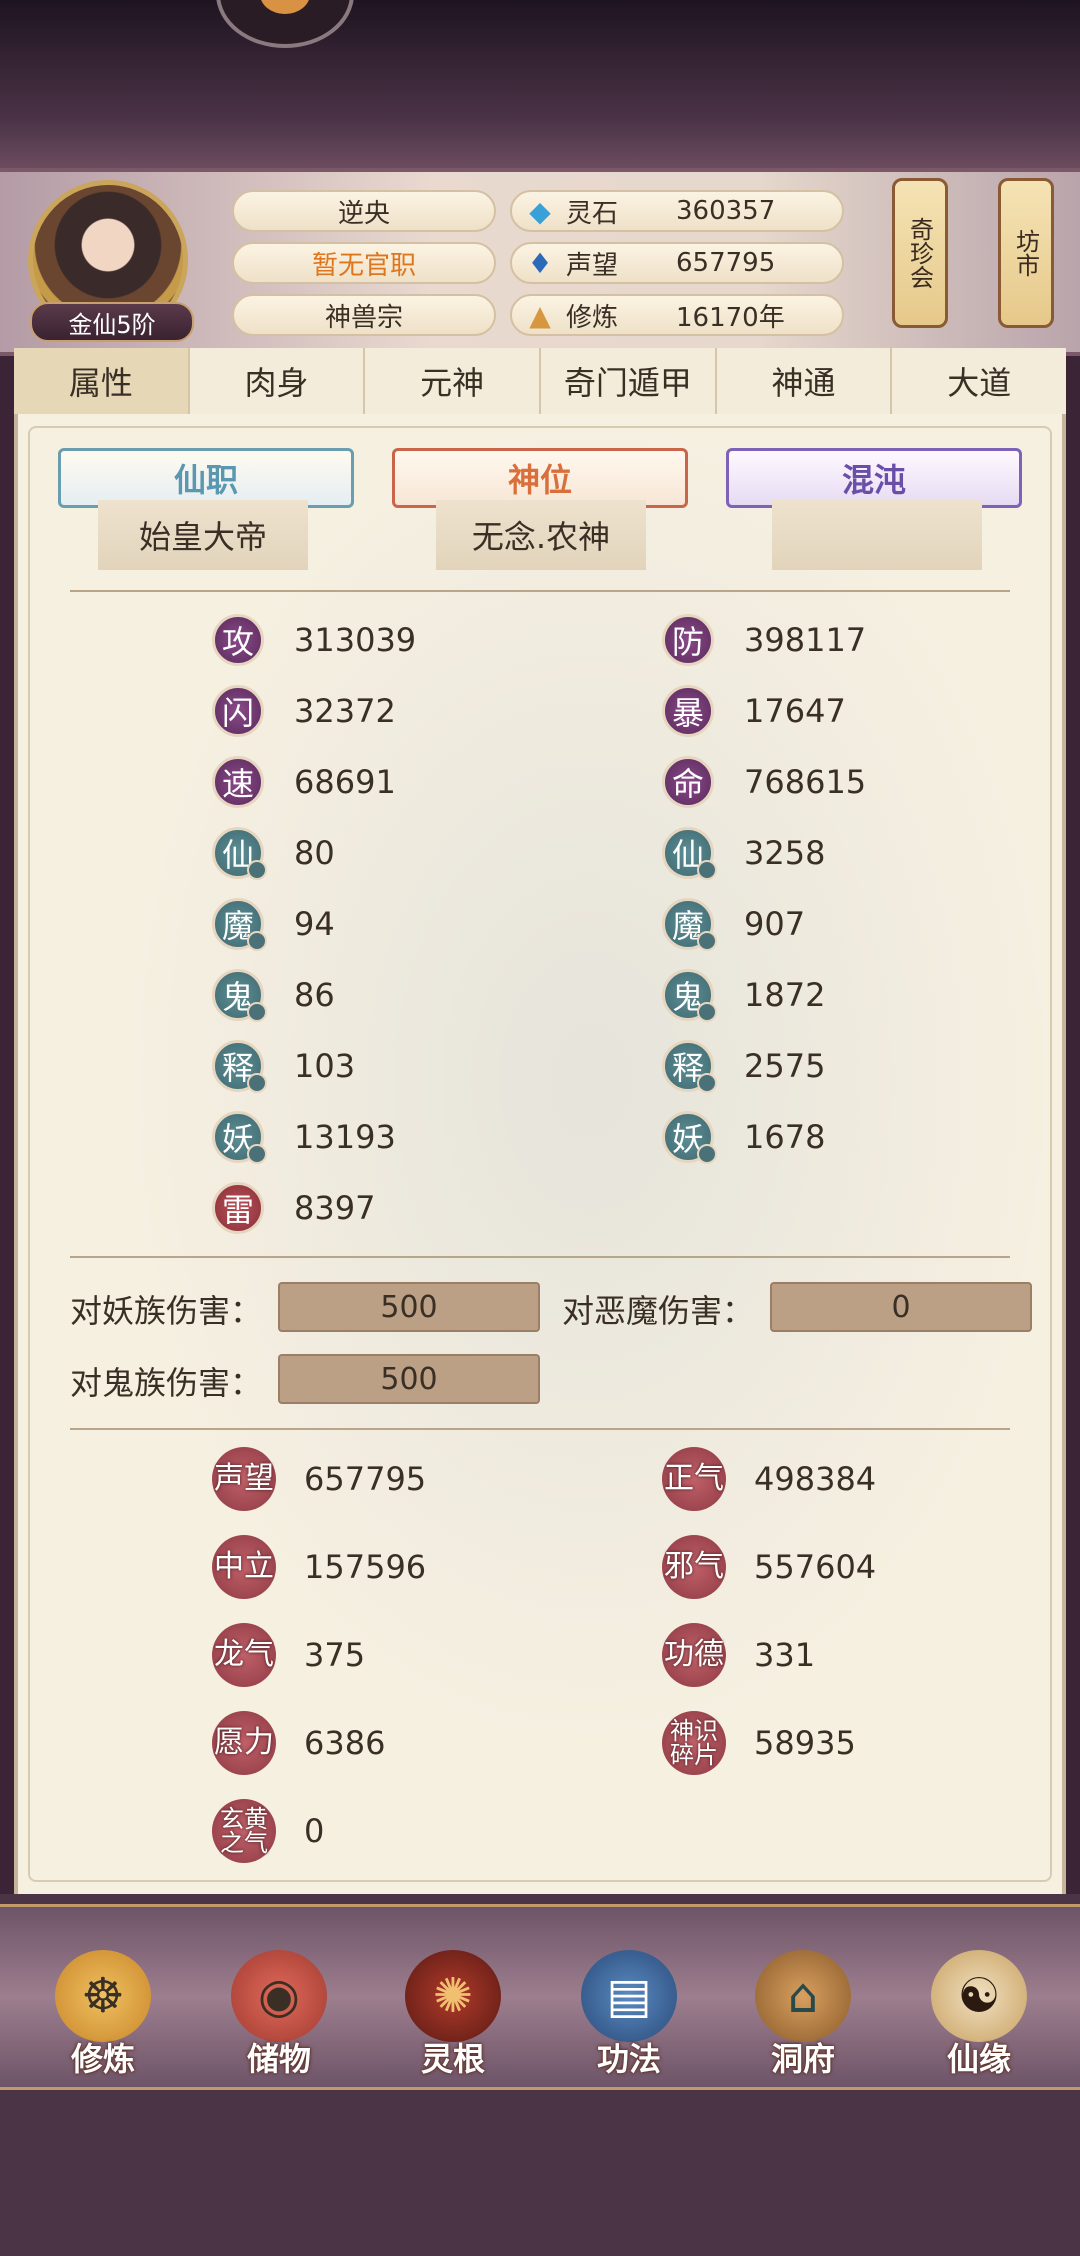 The width and height of the screenshot is (1080, 2256). What do you see at coordinates (689, 1137) in the screenshot?
I see `yao-shield-icon: 妖` at bounding box center [689, 1137].